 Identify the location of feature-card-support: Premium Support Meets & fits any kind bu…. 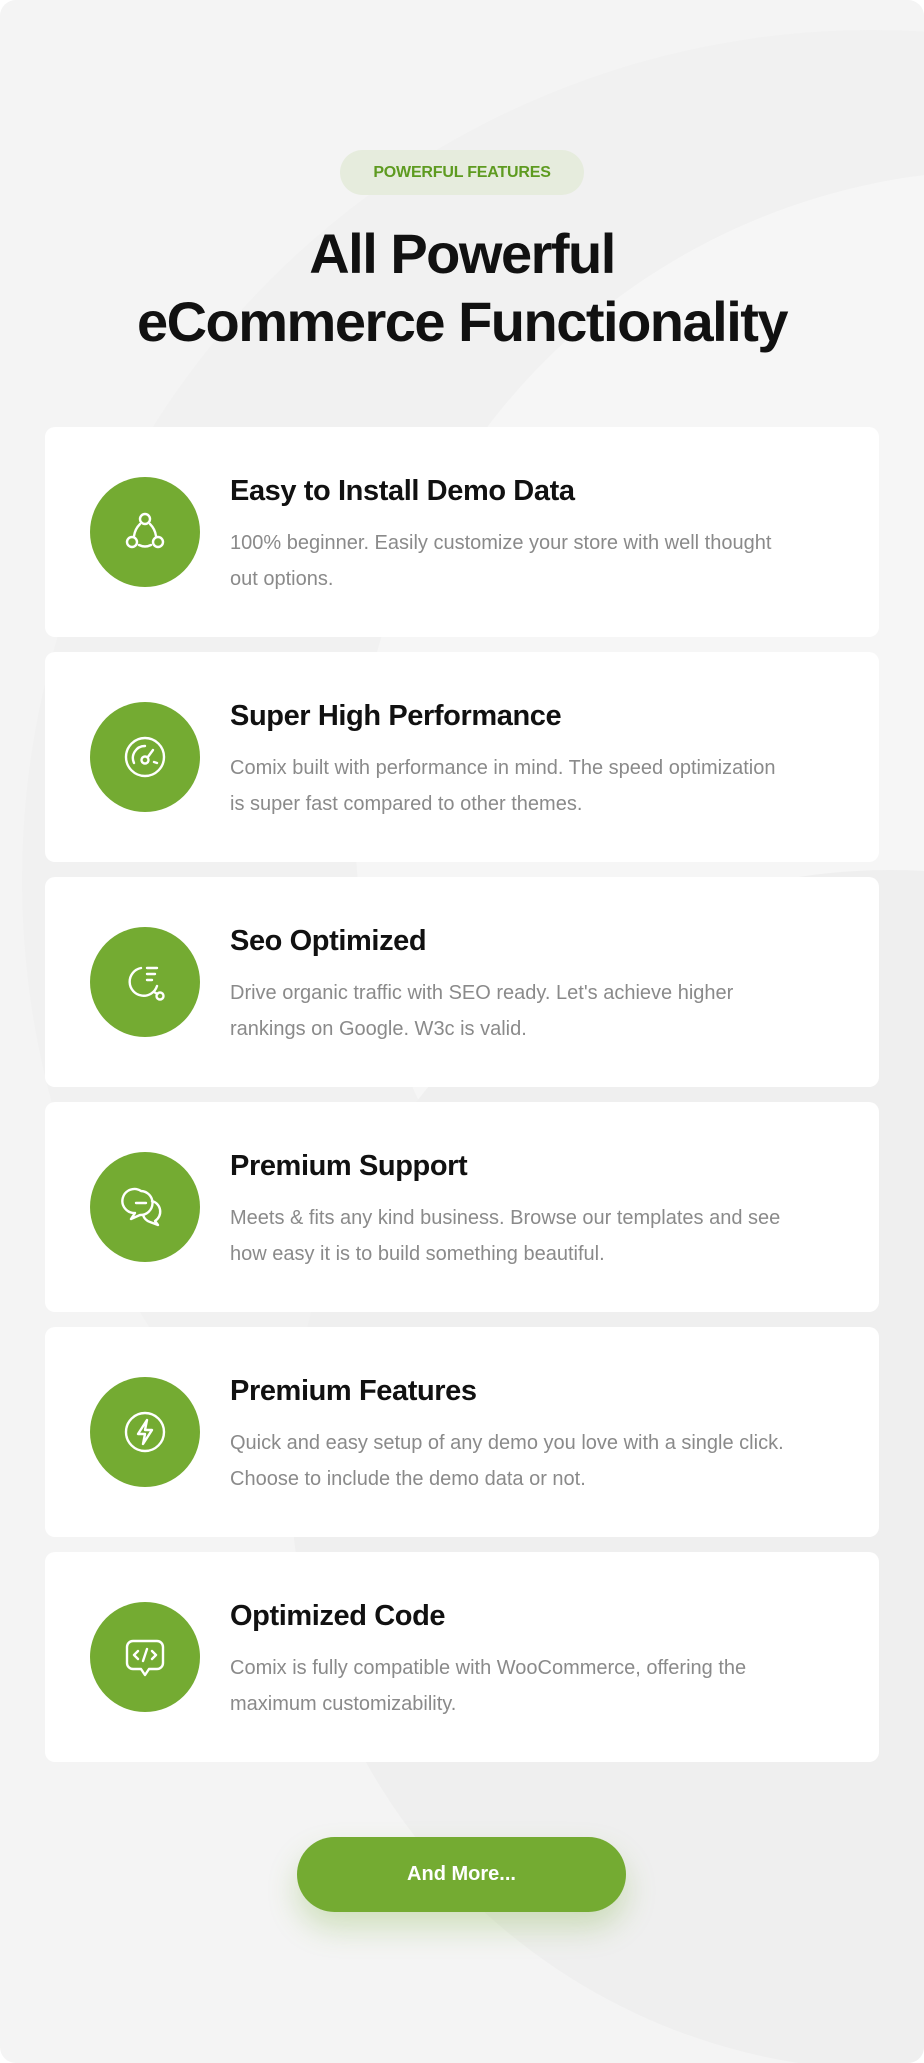
(462, 1207).